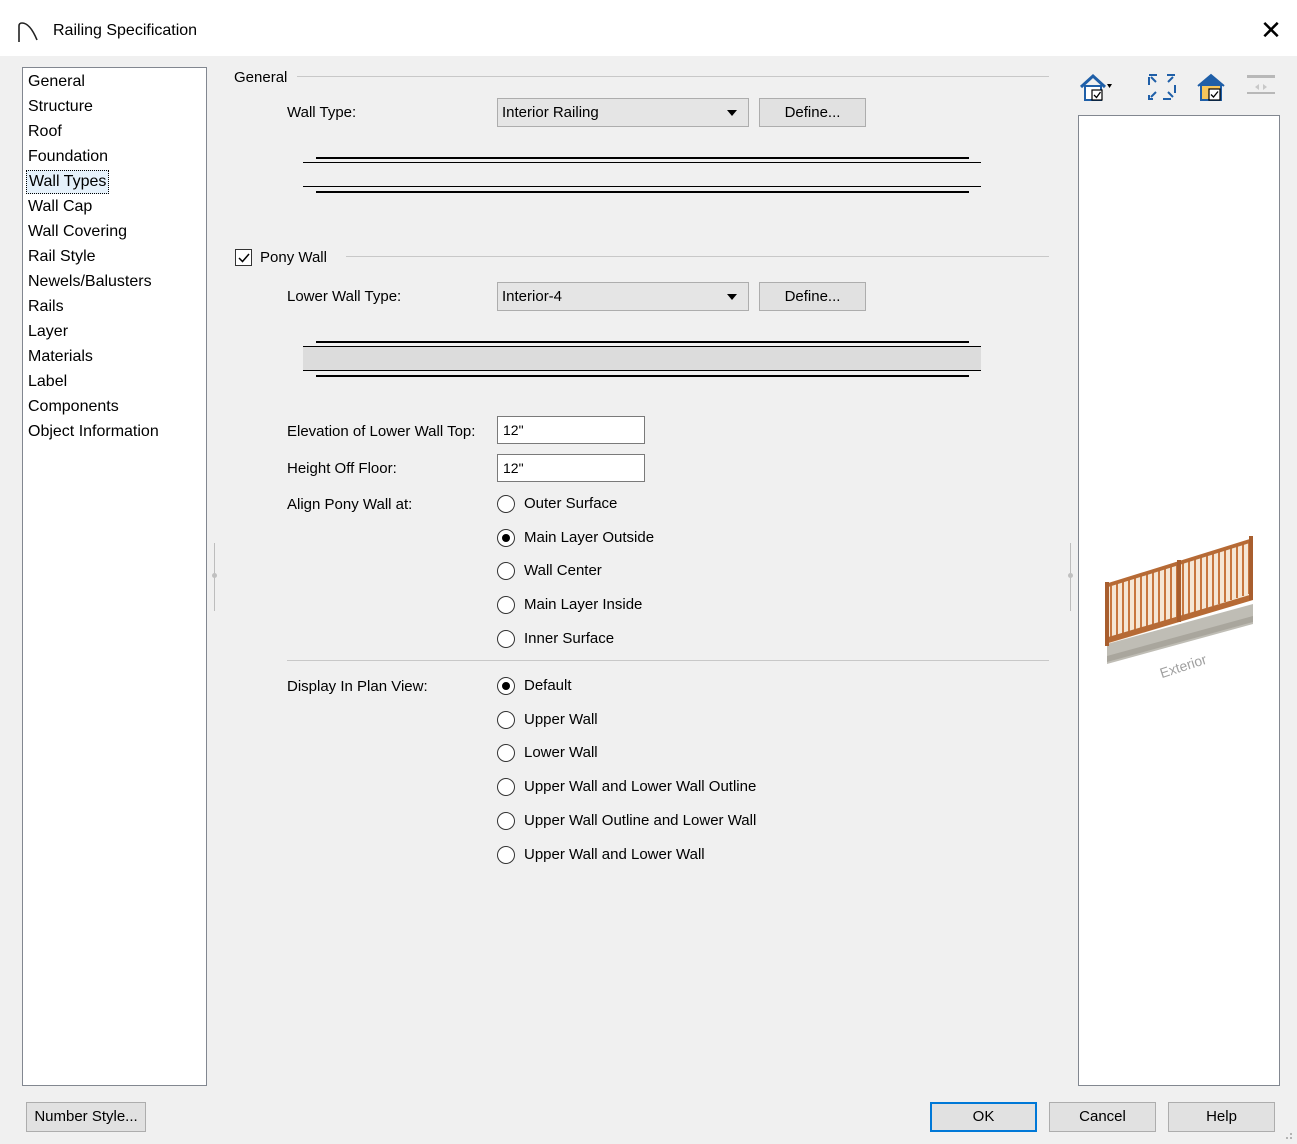 This screenshot has height=1144, width=1297. Describe the element at coordinates (532, 296) in the screenshot. I see `lower-wall-type-value: Interior-4` at that location.